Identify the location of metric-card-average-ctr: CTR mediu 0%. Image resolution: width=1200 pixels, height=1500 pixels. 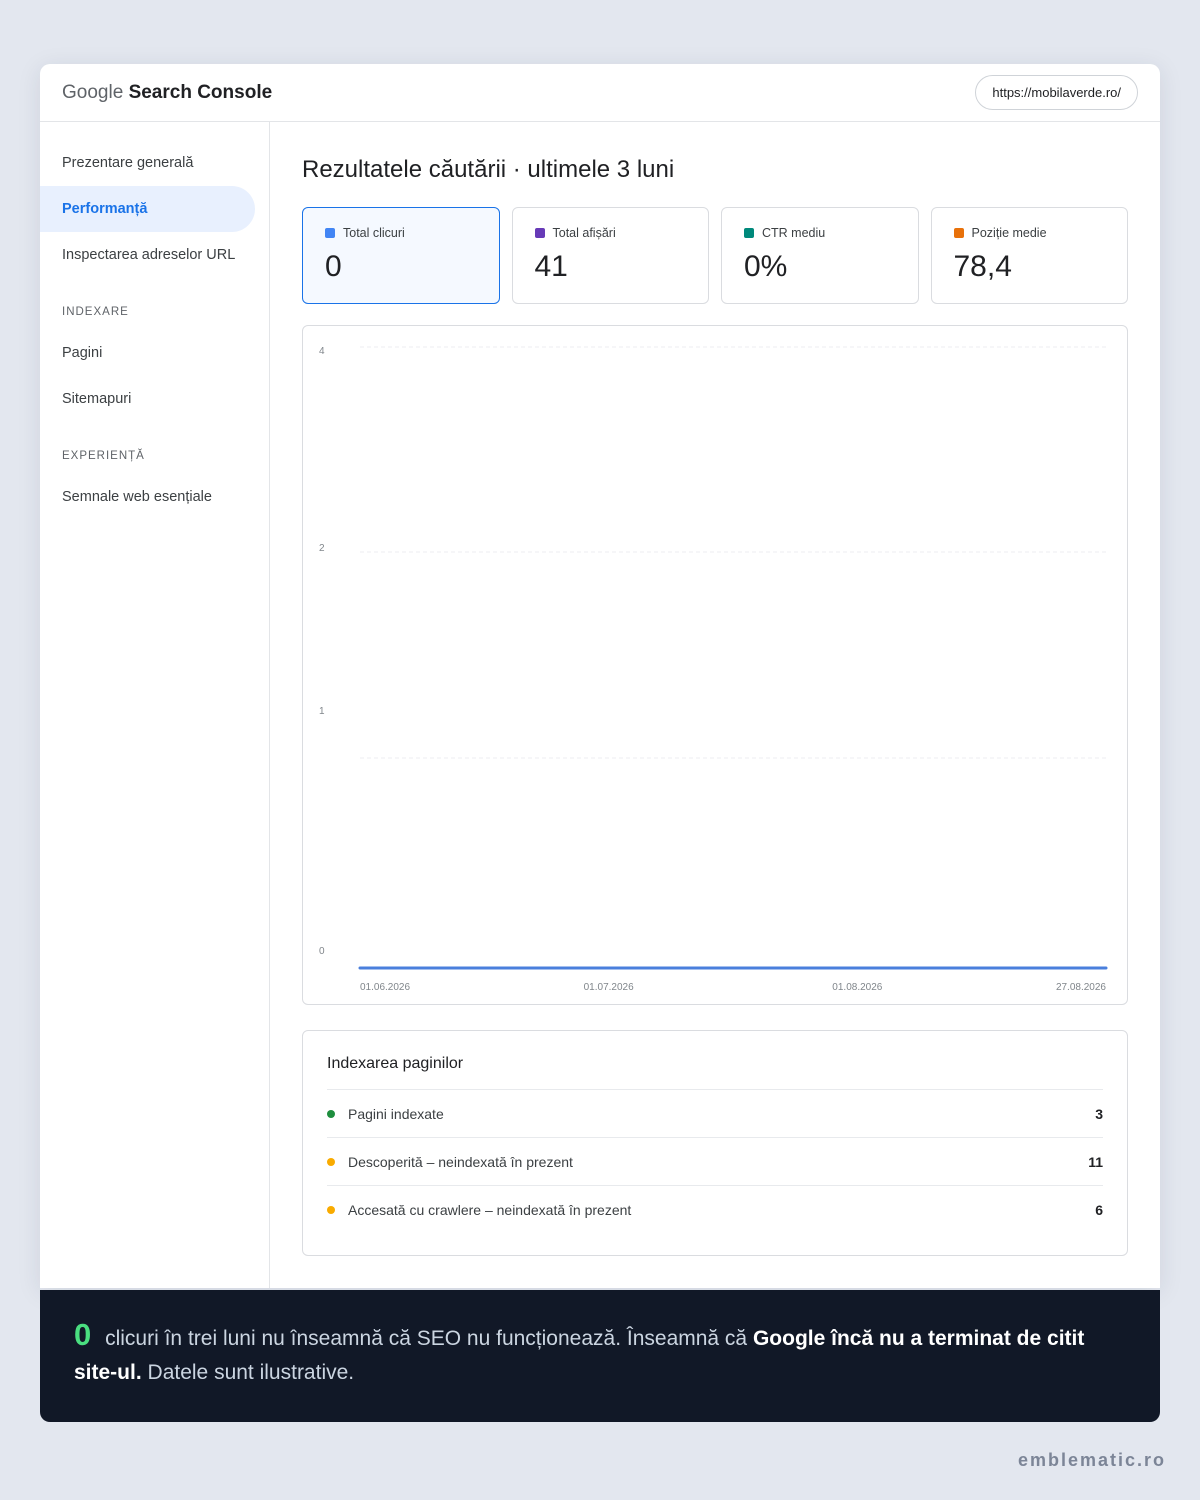
(820, 255).